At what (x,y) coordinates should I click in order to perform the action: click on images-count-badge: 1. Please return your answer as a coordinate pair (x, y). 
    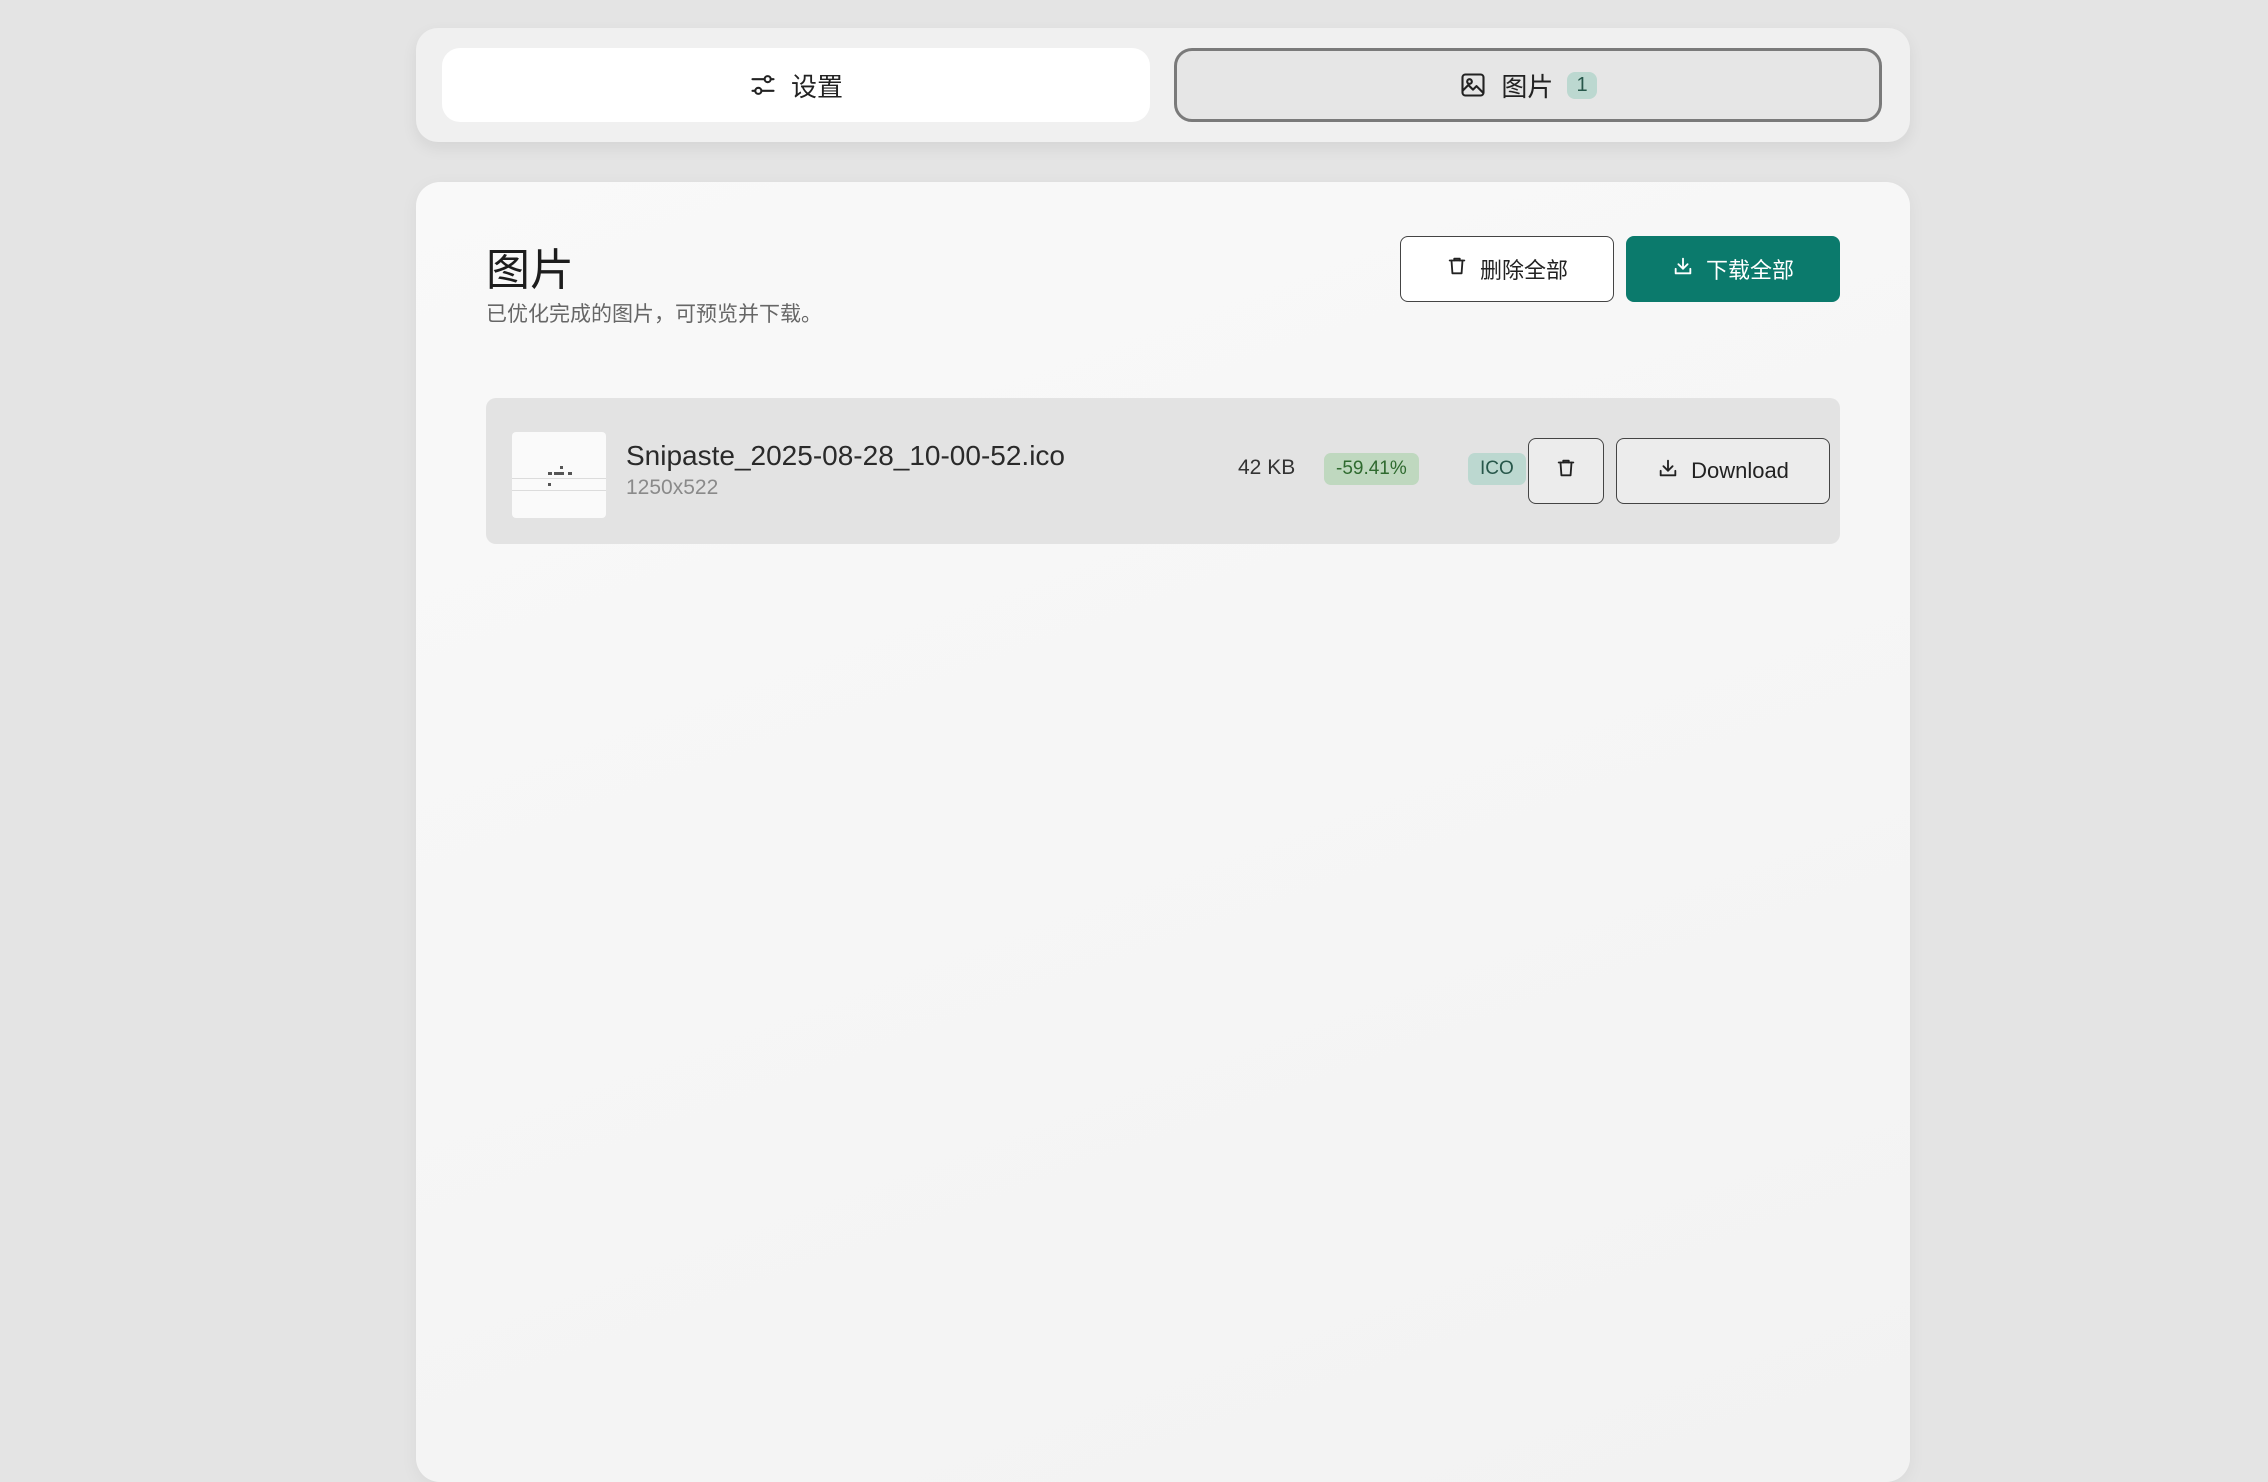
    Looking at the image, I should click on (1582, 85).